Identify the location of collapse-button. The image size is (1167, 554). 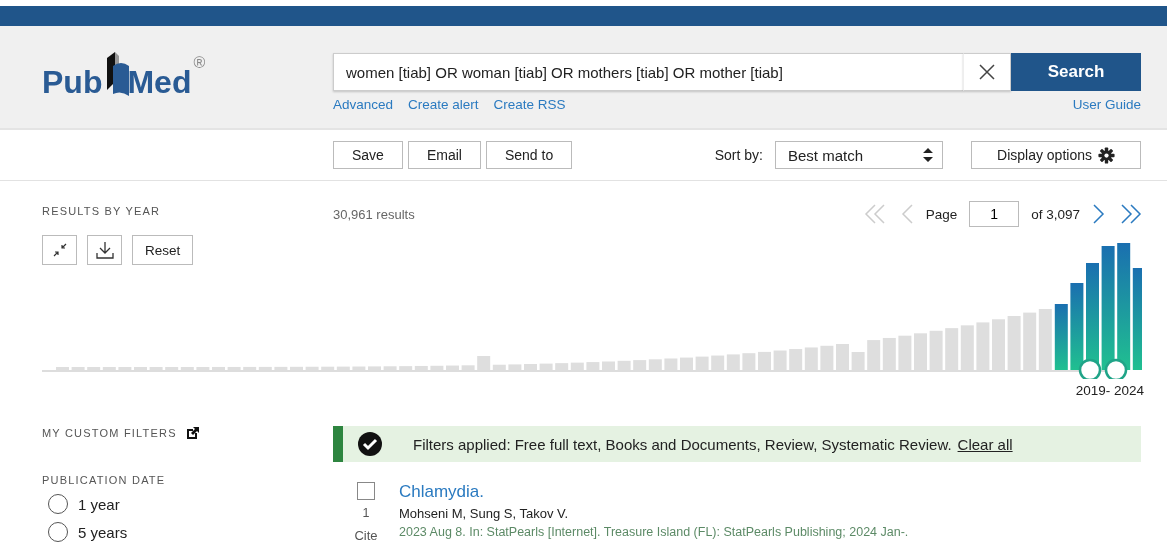
(59, 250).